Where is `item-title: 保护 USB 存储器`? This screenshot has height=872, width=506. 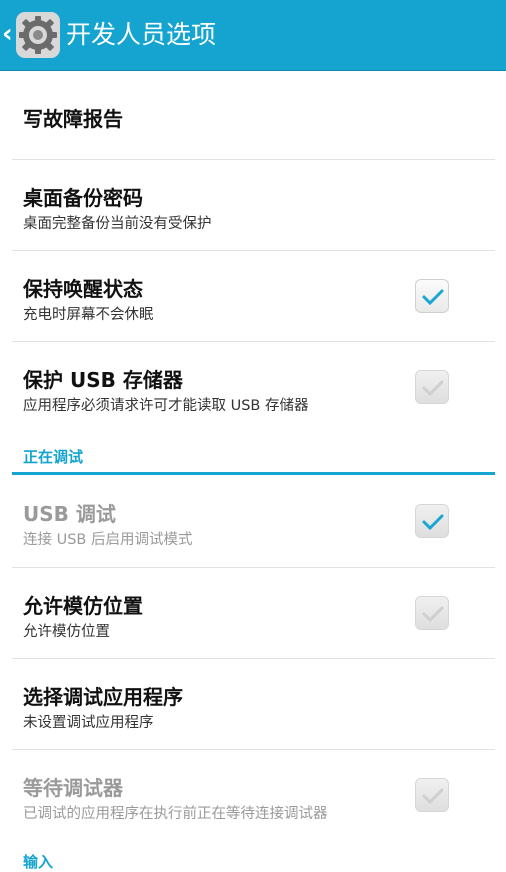
item-title: 保护 USB 存储器 is located at coordinates (103, 380).